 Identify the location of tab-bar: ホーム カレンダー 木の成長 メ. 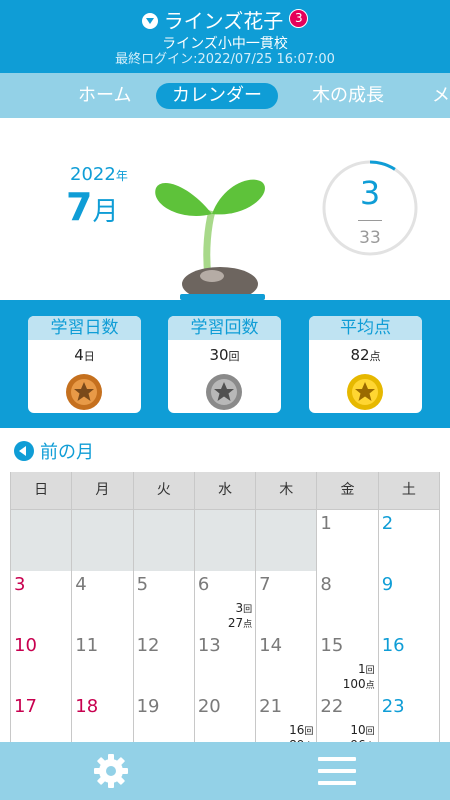
(225, 95).